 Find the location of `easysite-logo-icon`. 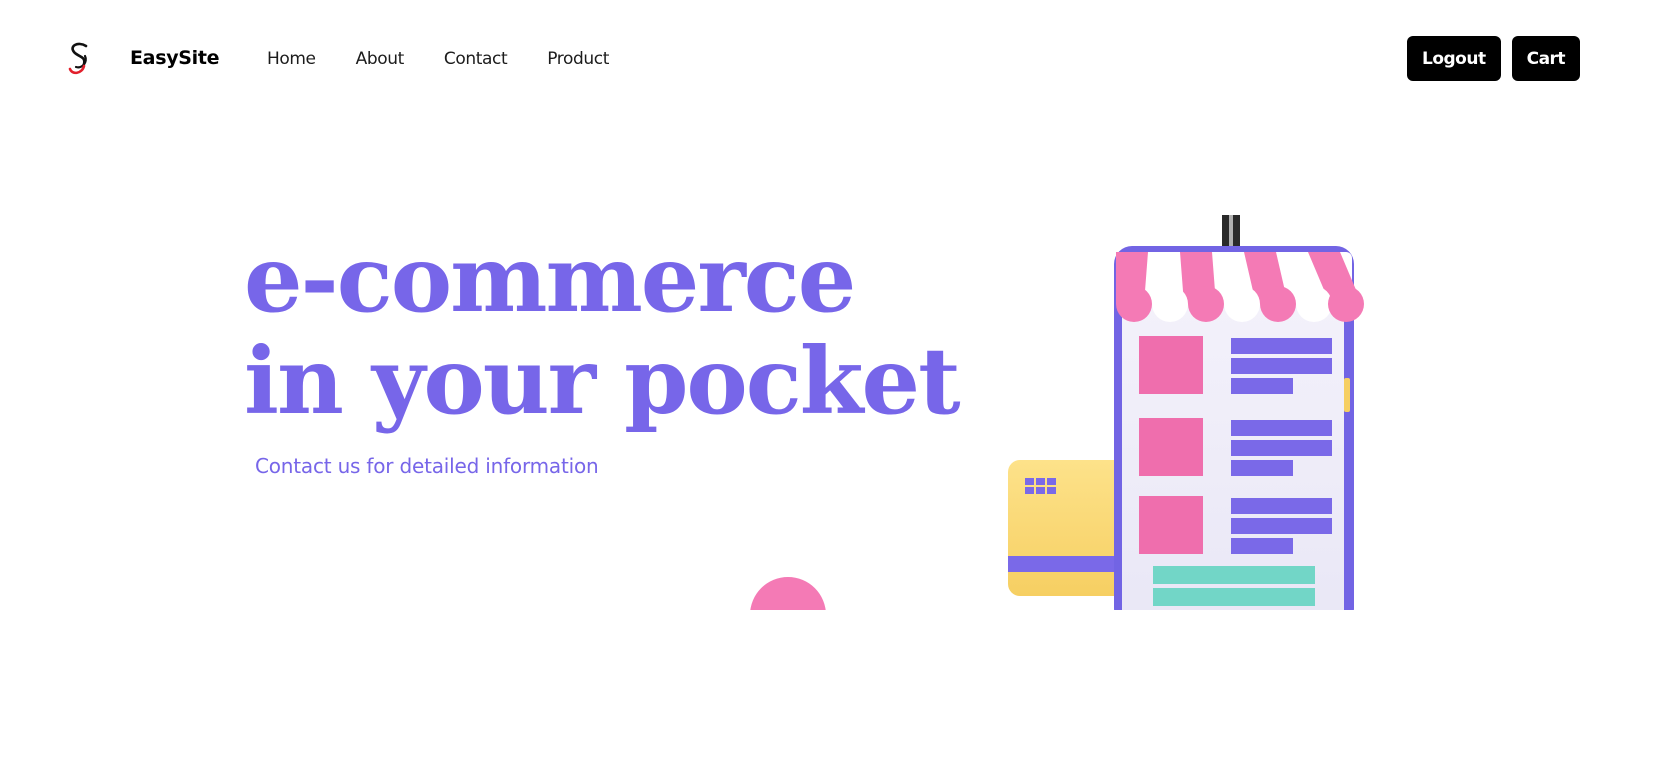

easysite-logo-icon is located at coordinates (79, 59).